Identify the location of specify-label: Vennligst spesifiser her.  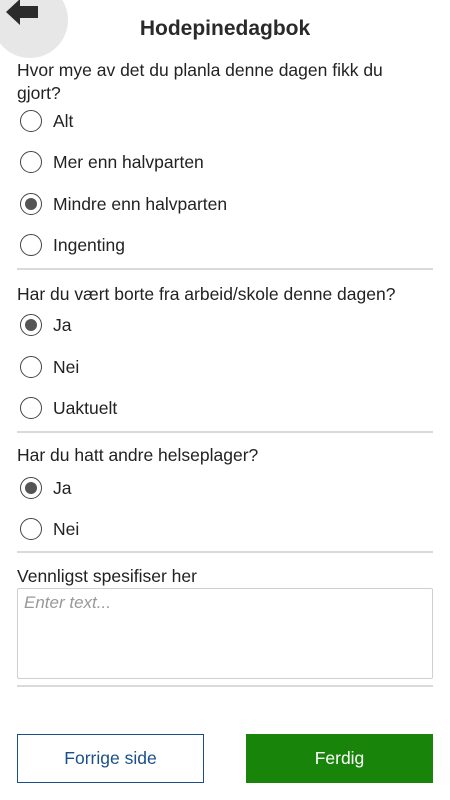
(107, 576).